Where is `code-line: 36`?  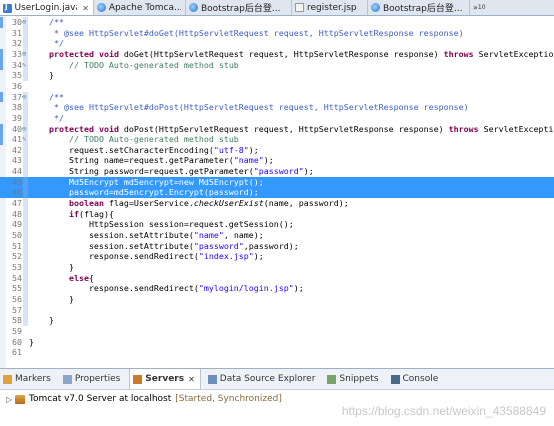 code-line: 36 is located at coordinates (277, 86).